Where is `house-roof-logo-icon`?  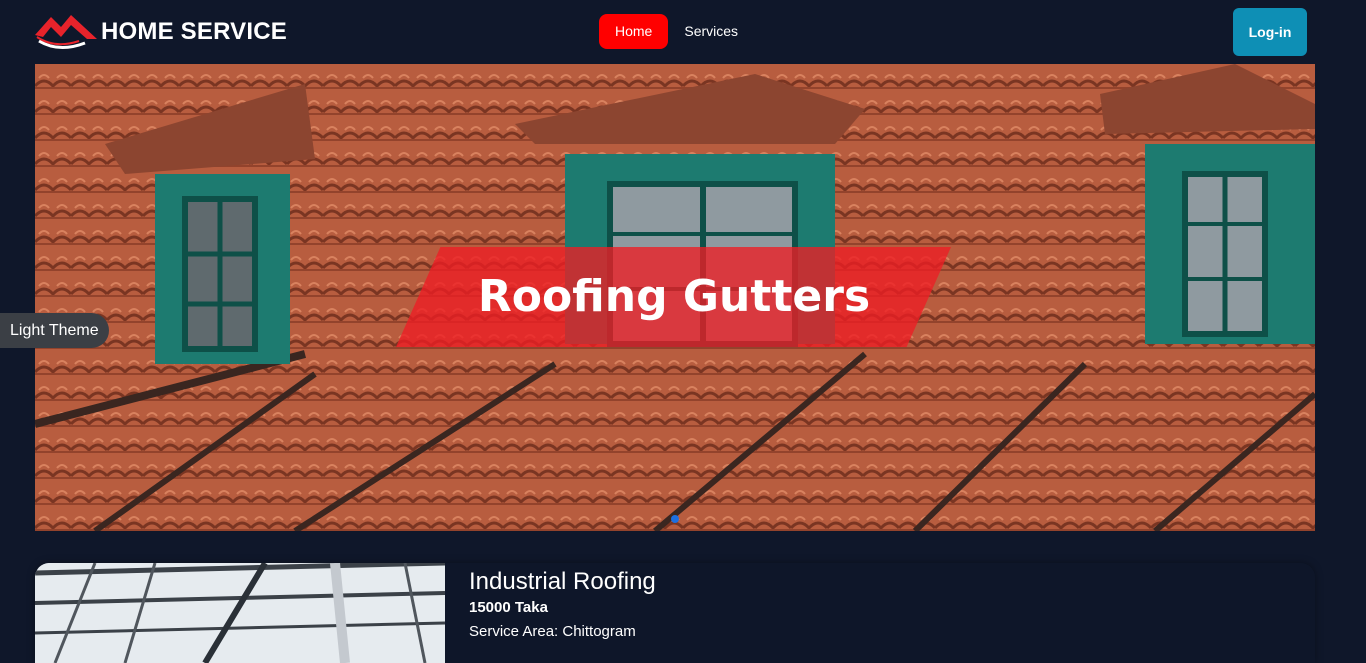
house-roof-logo-icon is located at coordinates (66, 32).